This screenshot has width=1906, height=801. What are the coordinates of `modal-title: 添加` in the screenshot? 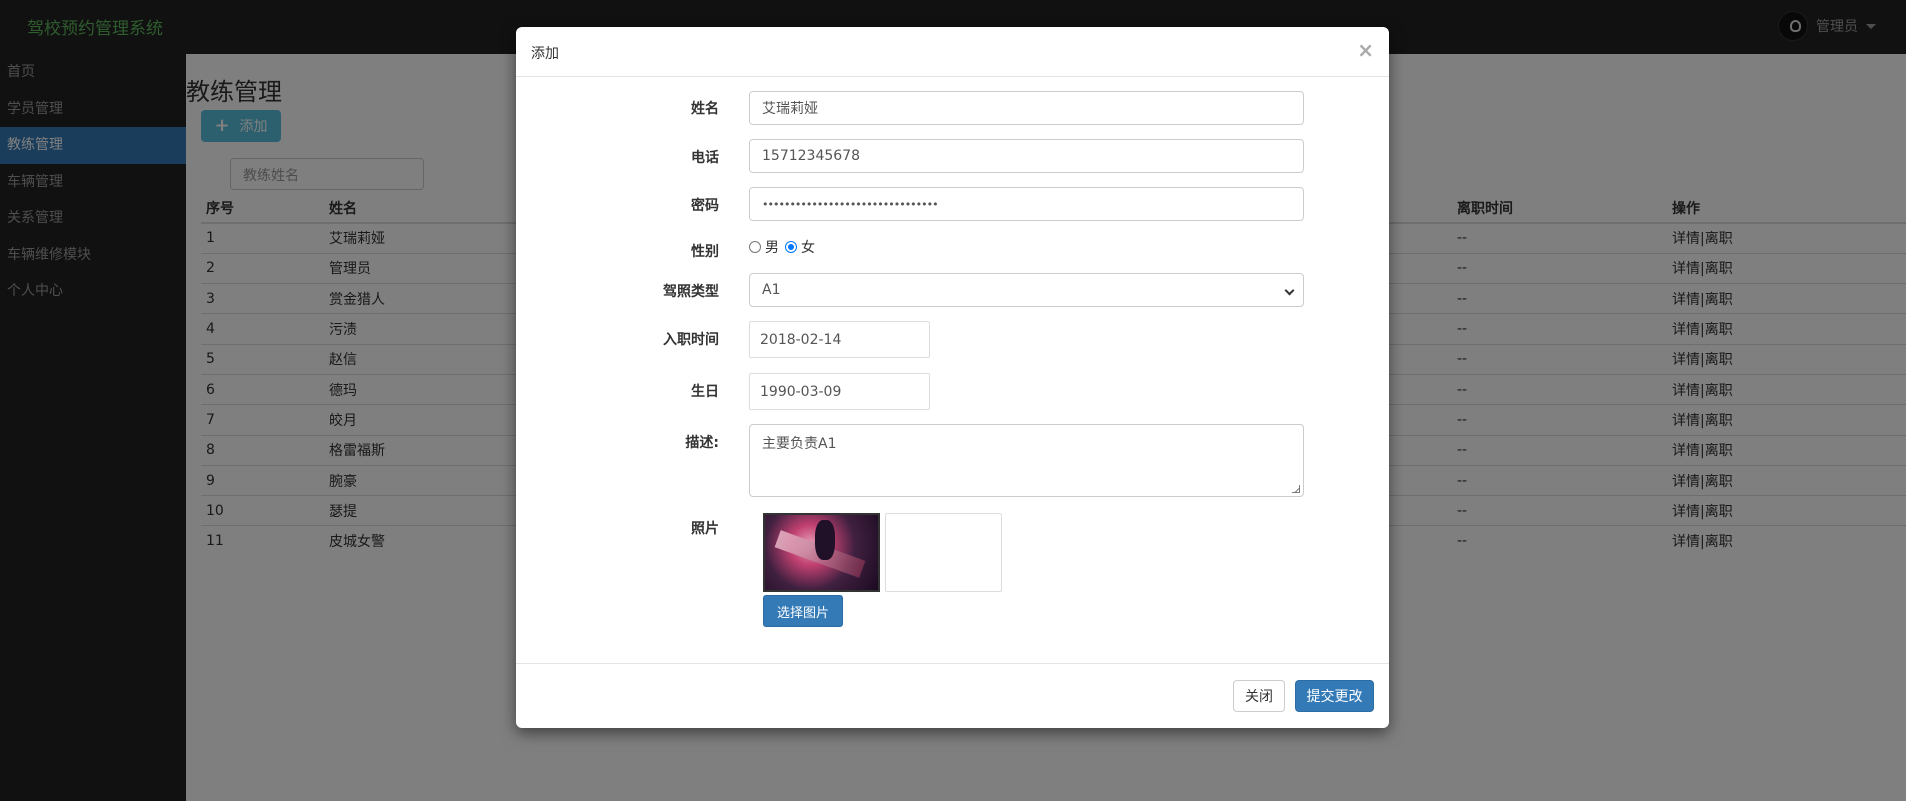 It's located at (545, 54).